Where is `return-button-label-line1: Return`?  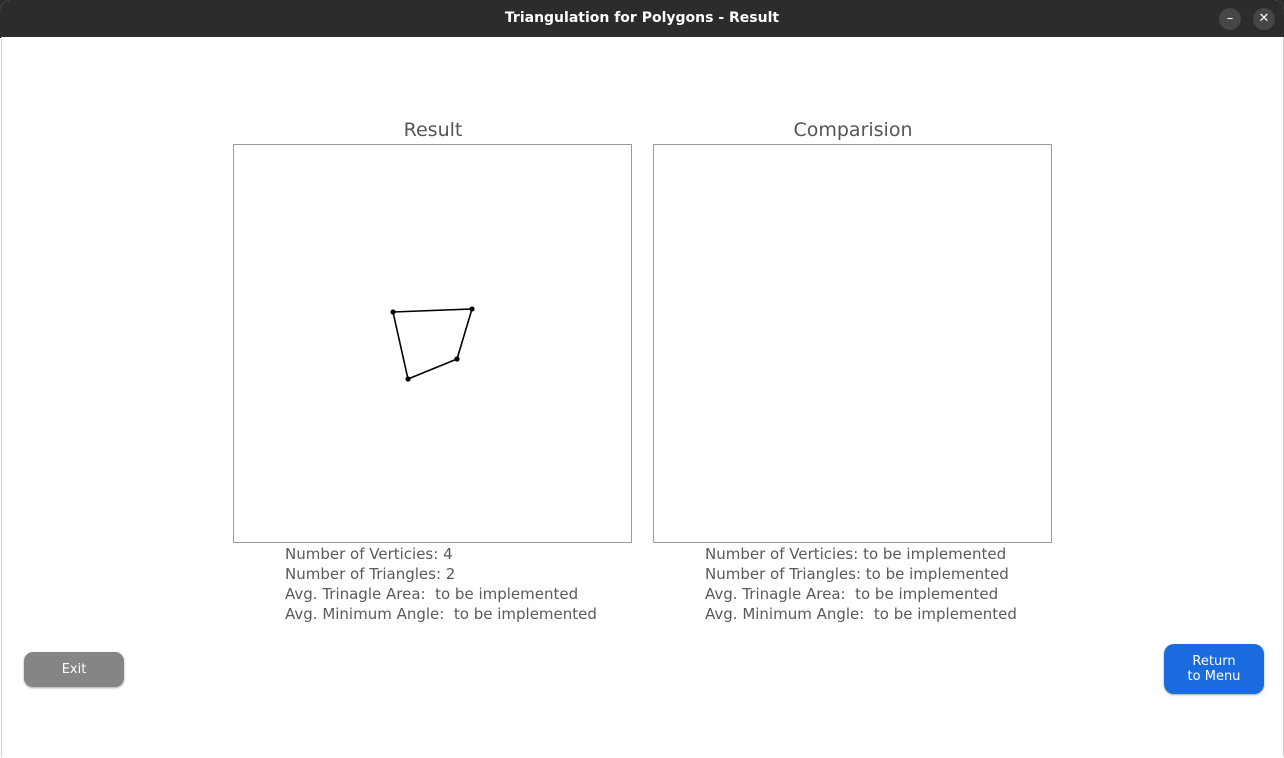 return-button-label-line1: Return is located at coordinates (1214, 661).